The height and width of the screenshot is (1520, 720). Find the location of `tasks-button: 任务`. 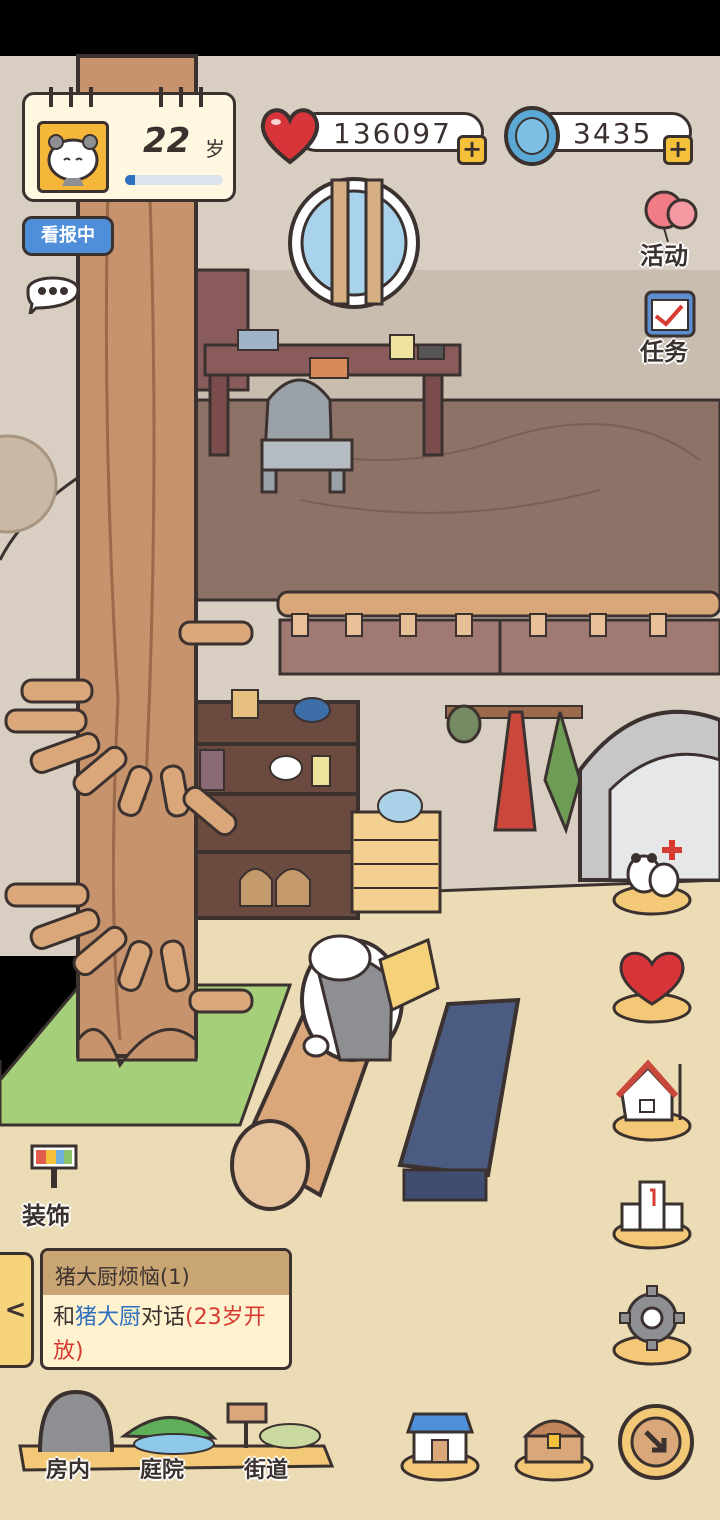

tasks-button: 任务 is located at coordinates (672, 327).